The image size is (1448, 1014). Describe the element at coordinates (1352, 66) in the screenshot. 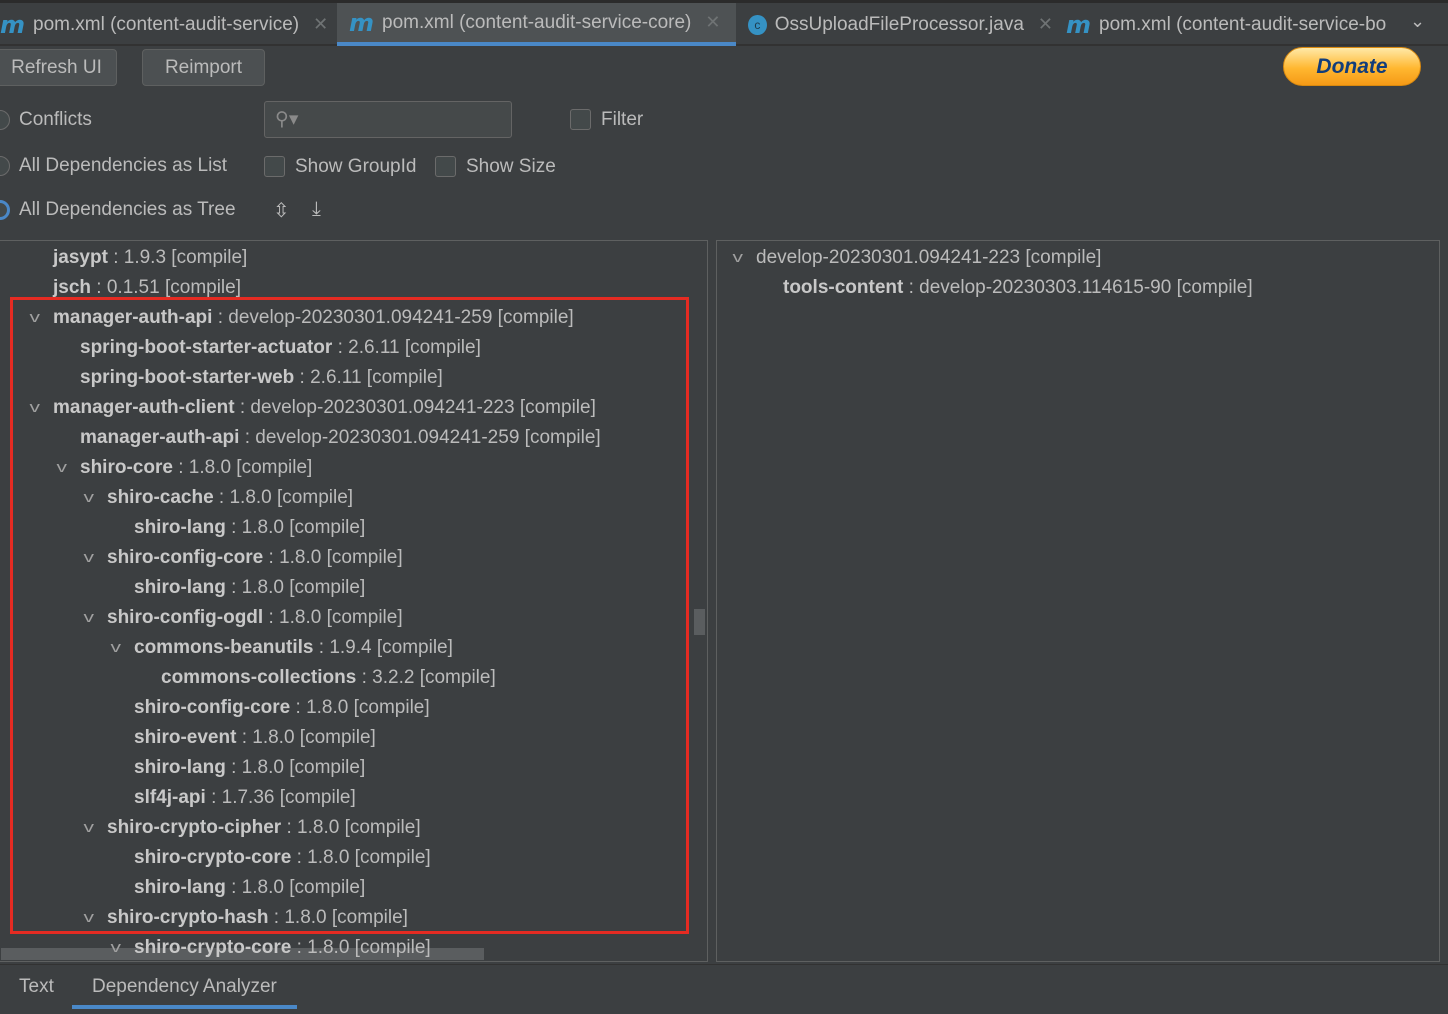

I see `donate-button: Donate` at that location.